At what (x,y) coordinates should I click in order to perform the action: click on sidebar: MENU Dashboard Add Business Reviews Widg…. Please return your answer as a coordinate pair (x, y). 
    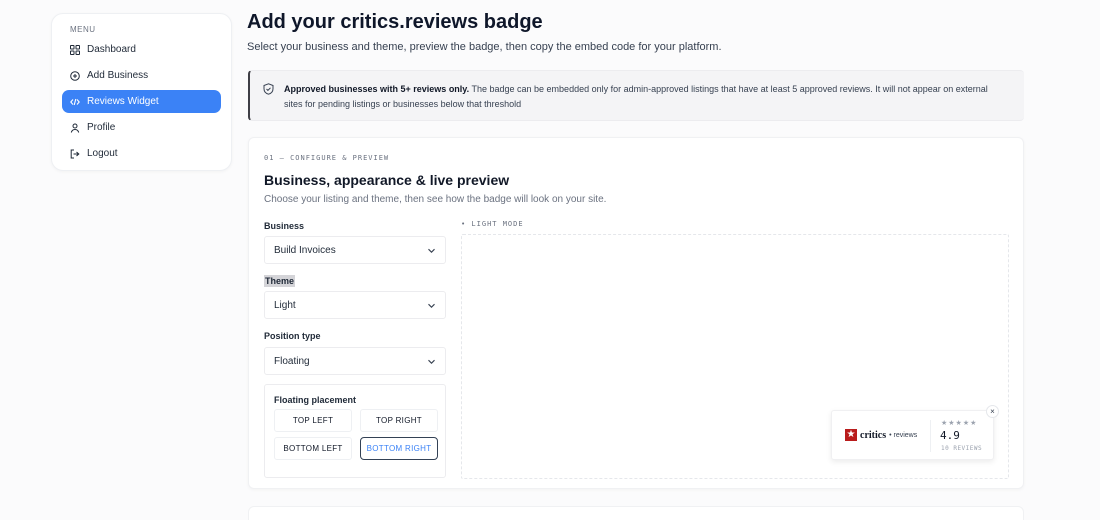
    Looking at the image, I should click on (141, 92).